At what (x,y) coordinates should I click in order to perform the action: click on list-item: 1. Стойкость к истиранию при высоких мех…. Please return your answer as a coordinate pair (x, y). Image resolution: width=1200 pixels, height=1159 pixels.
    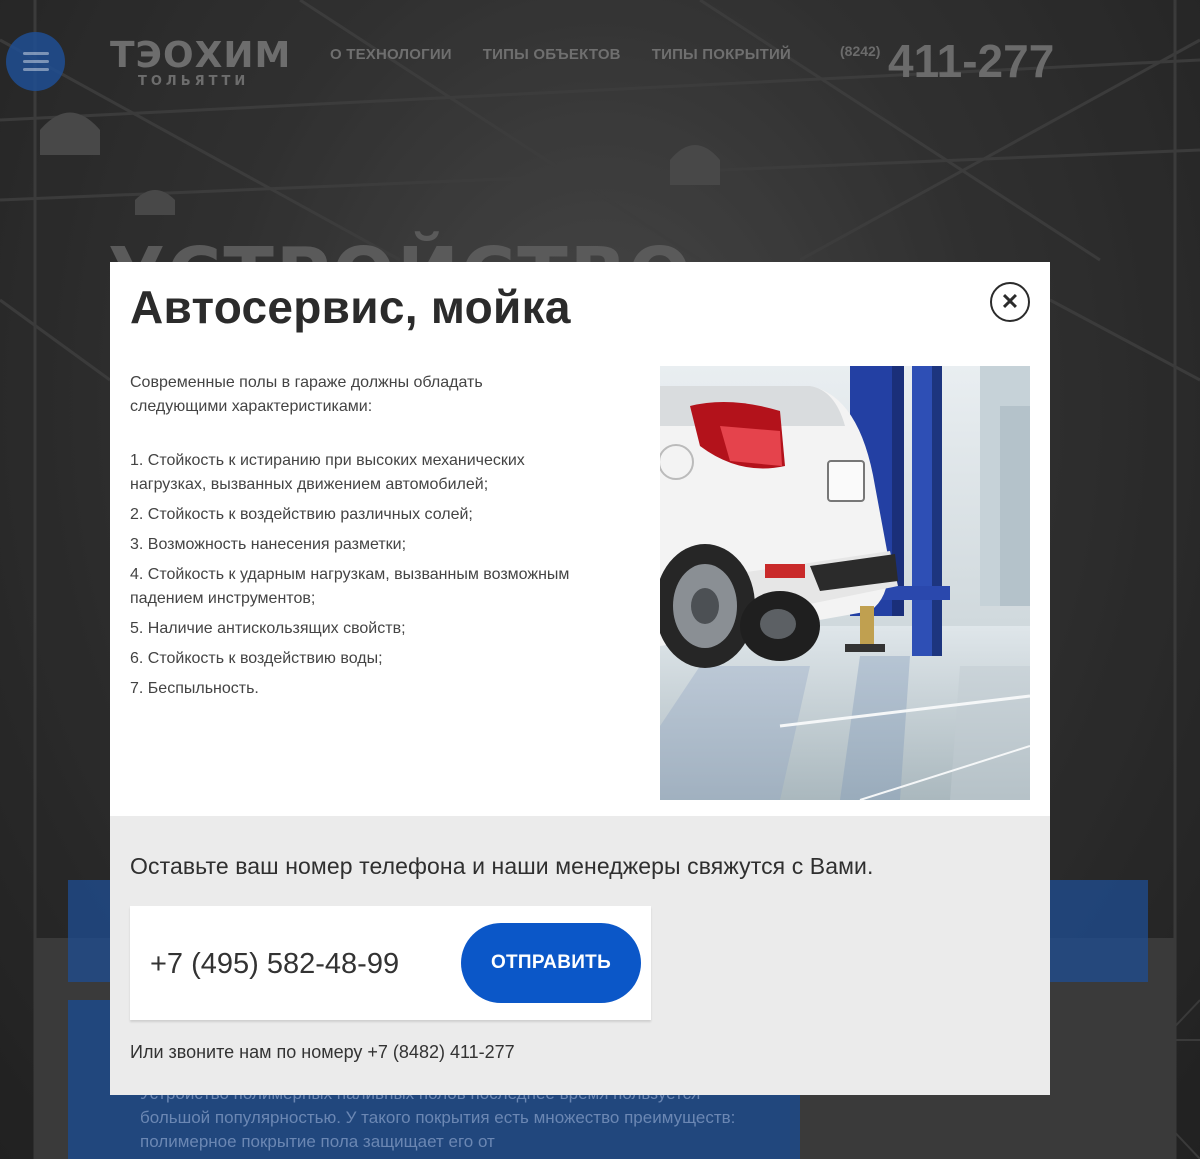
    Looking at the image, I should click on (327, 472).